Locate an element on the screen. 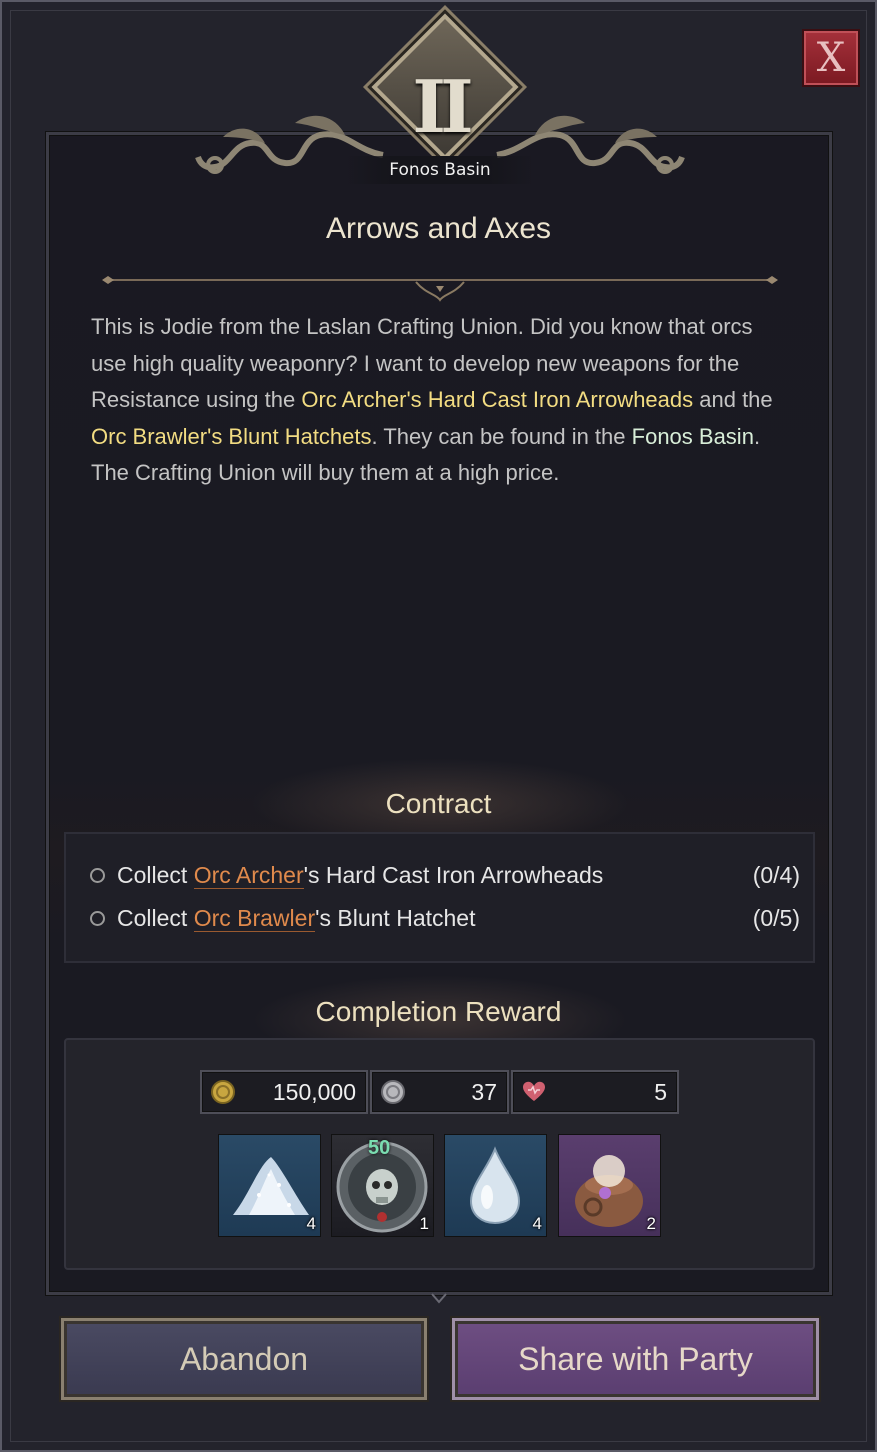  water-drop-icon is located at coordinates (495, 1185).